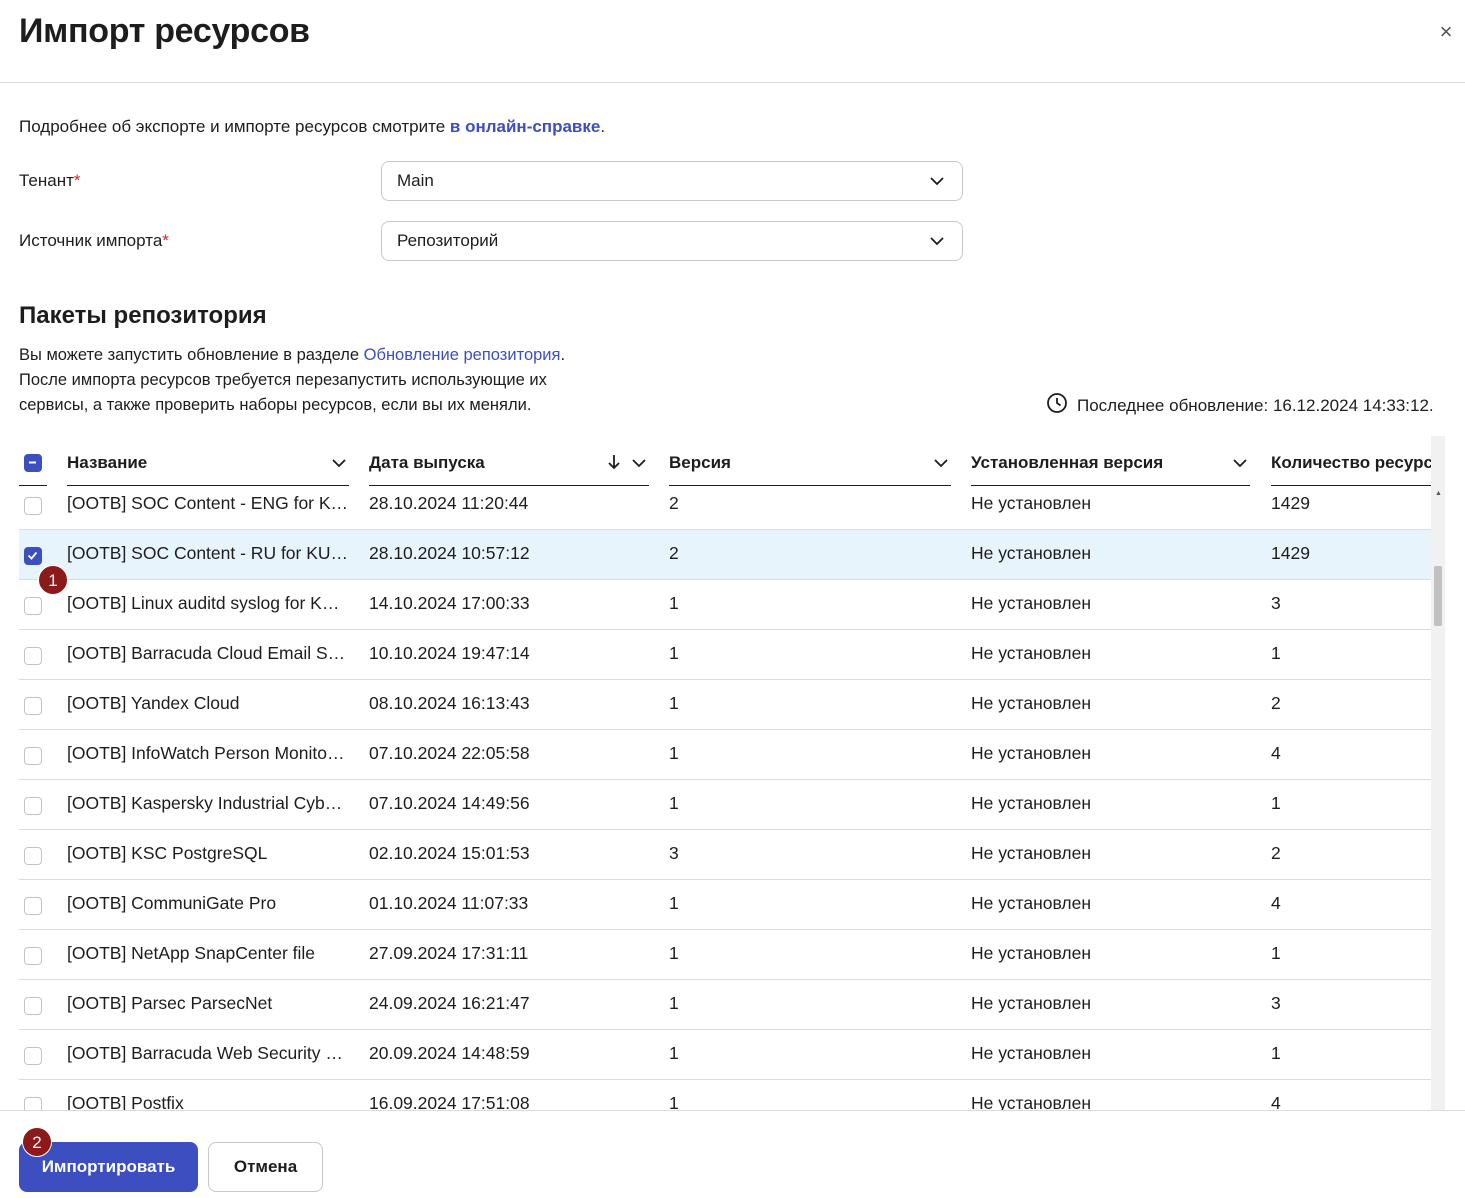 Image resolution: width=1465 pixels, height=1198 pixels. I want to click on tenant-select: Main, so click(672, 181).